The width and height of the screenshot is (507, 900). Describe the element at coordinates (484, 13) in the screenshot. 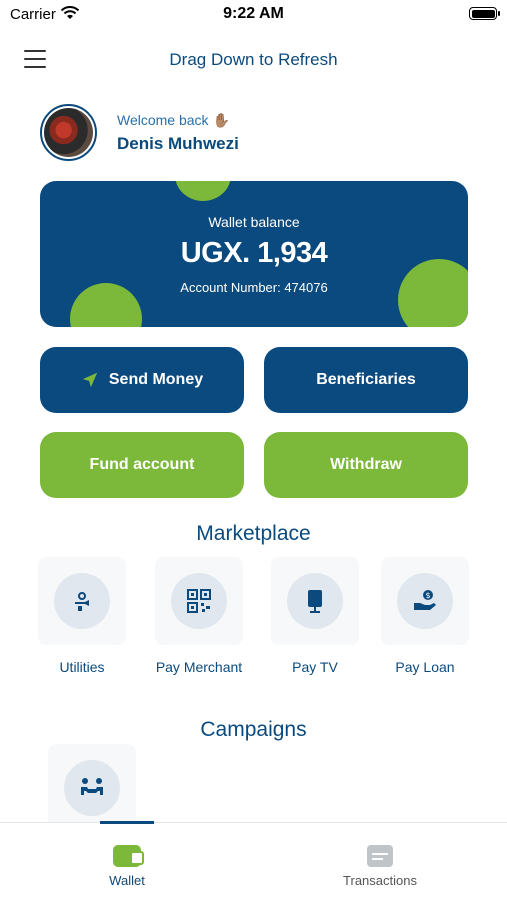

I see `battery-icon` at that location.